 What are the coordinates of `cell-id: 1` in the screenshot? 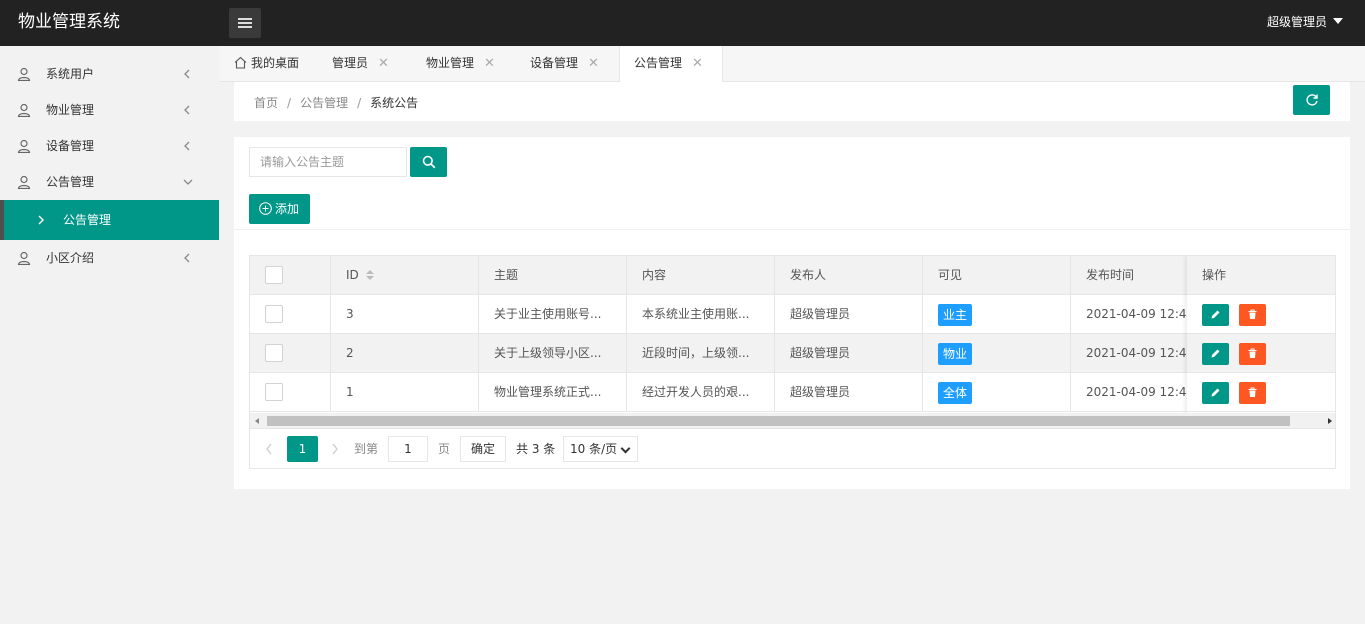 It's located at (405, 392).